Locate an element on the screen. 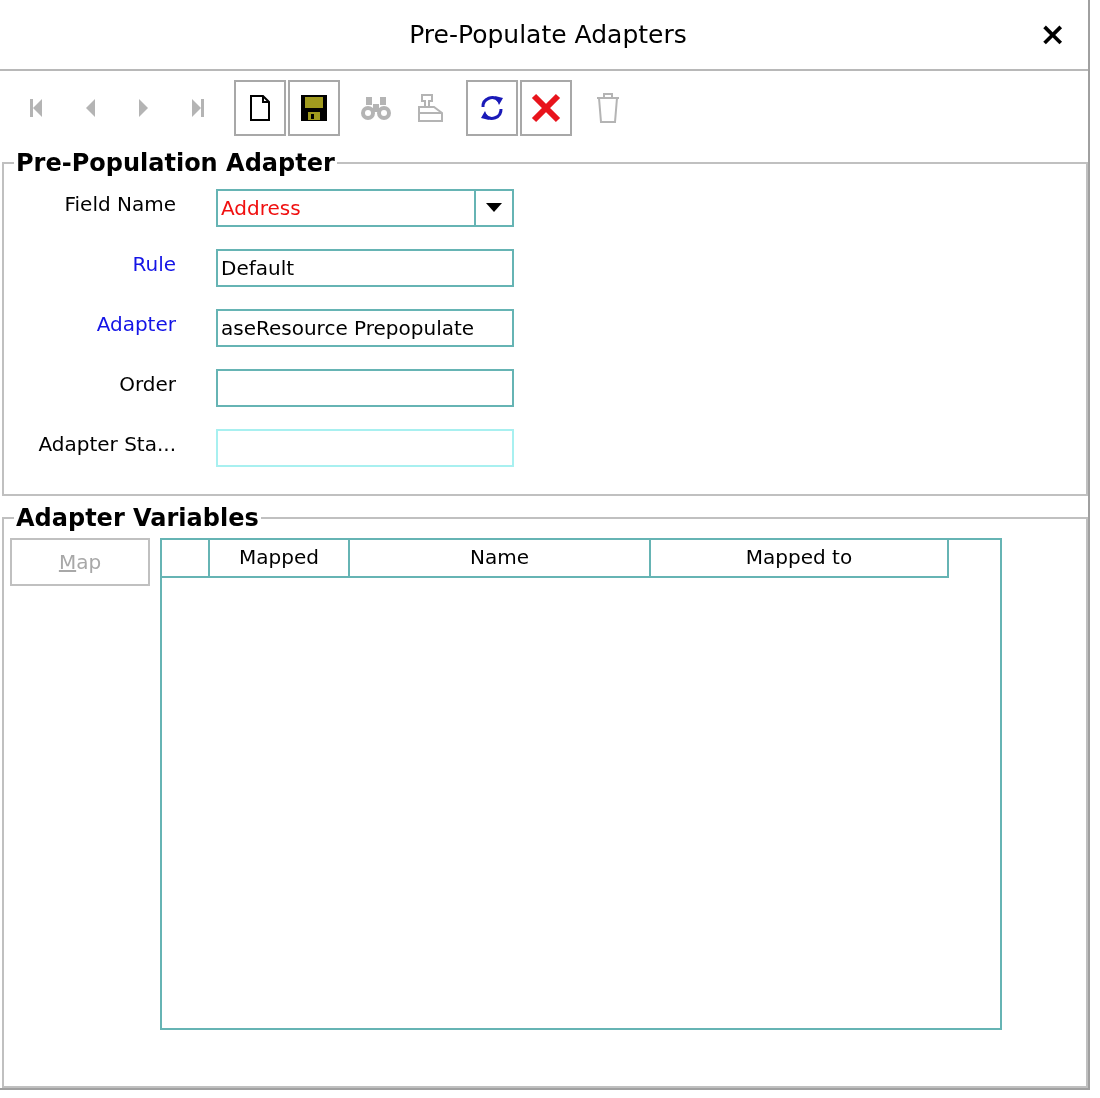 The width and height of the screenshot is (1100, 1098). previous-icon is located at coordinates (90, 108).